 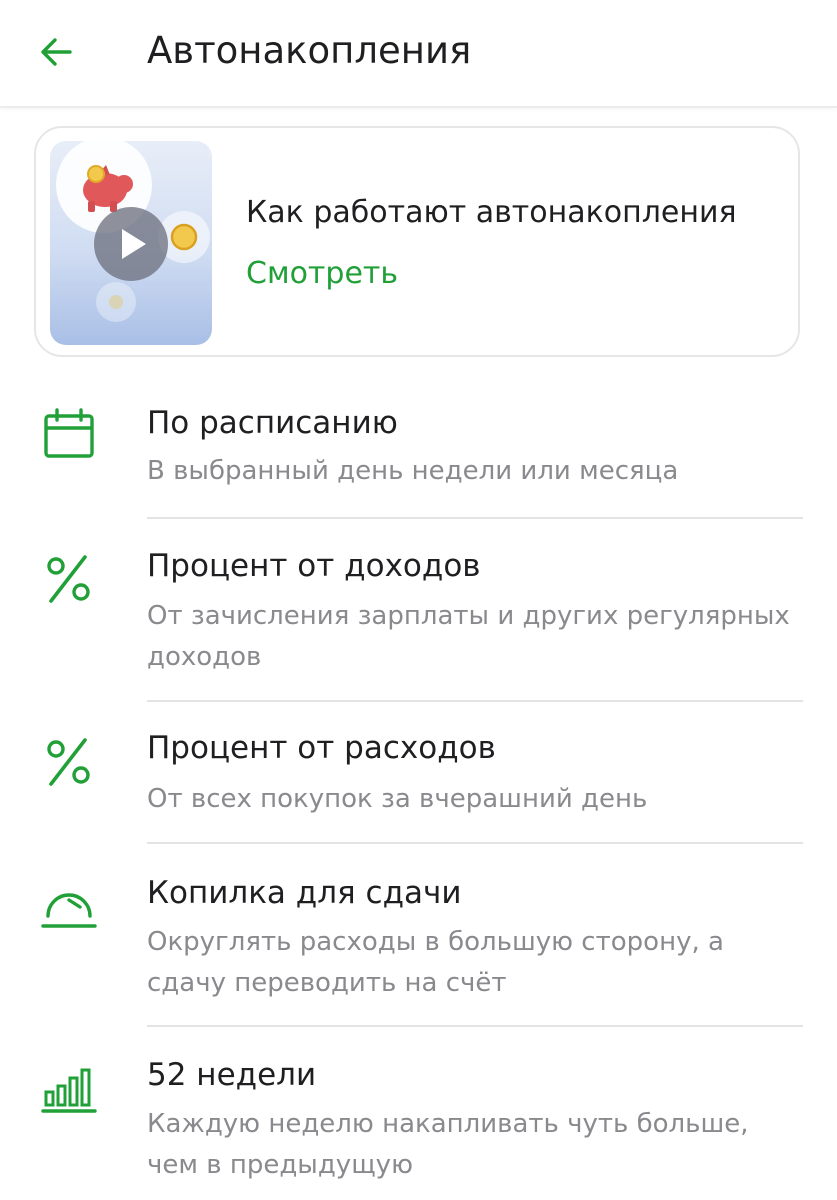 I want to click on app-header: Автонакопления, so click(x=418, y=54).